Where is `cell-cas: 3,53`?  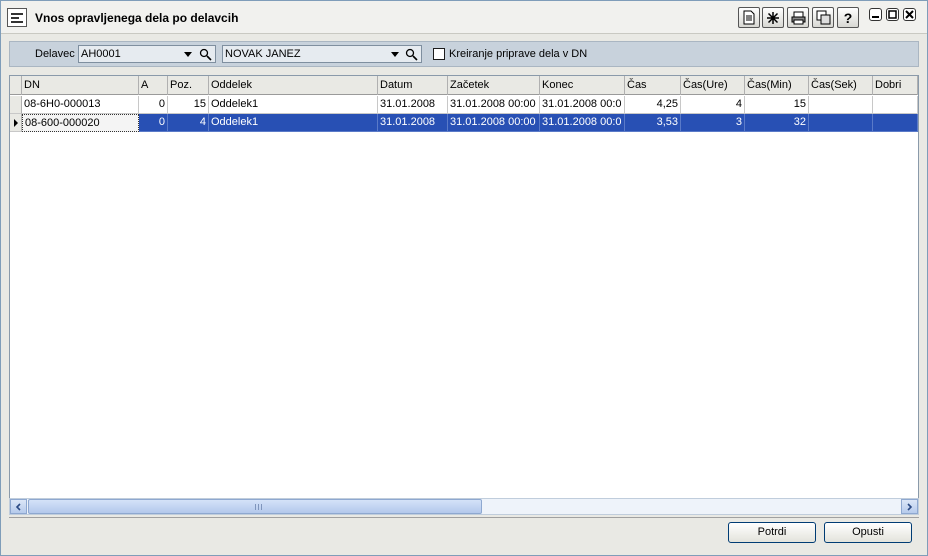 cell-cas: 3,53 is located at coordinates (653, 123).